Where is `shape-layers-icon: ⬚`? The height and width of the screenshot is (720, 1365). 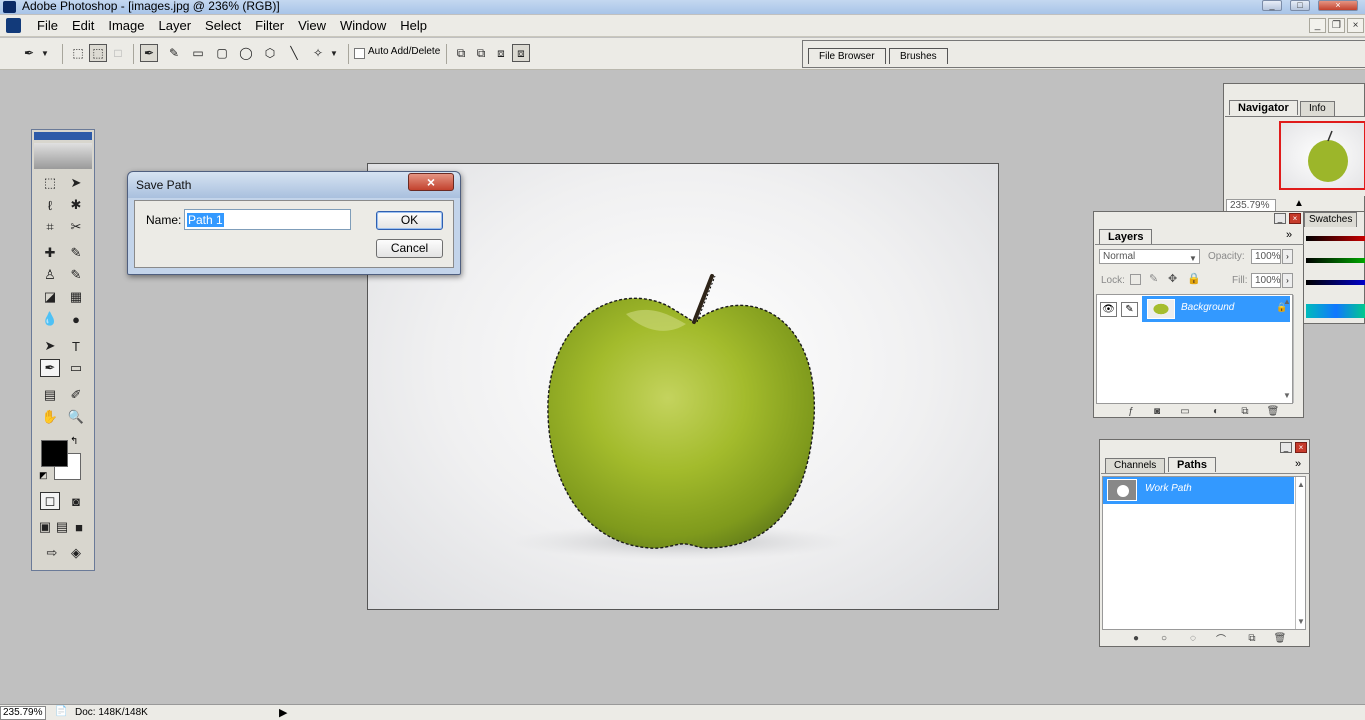 shape-layers-icon: ⬚ is located at coordinates (78, 53).